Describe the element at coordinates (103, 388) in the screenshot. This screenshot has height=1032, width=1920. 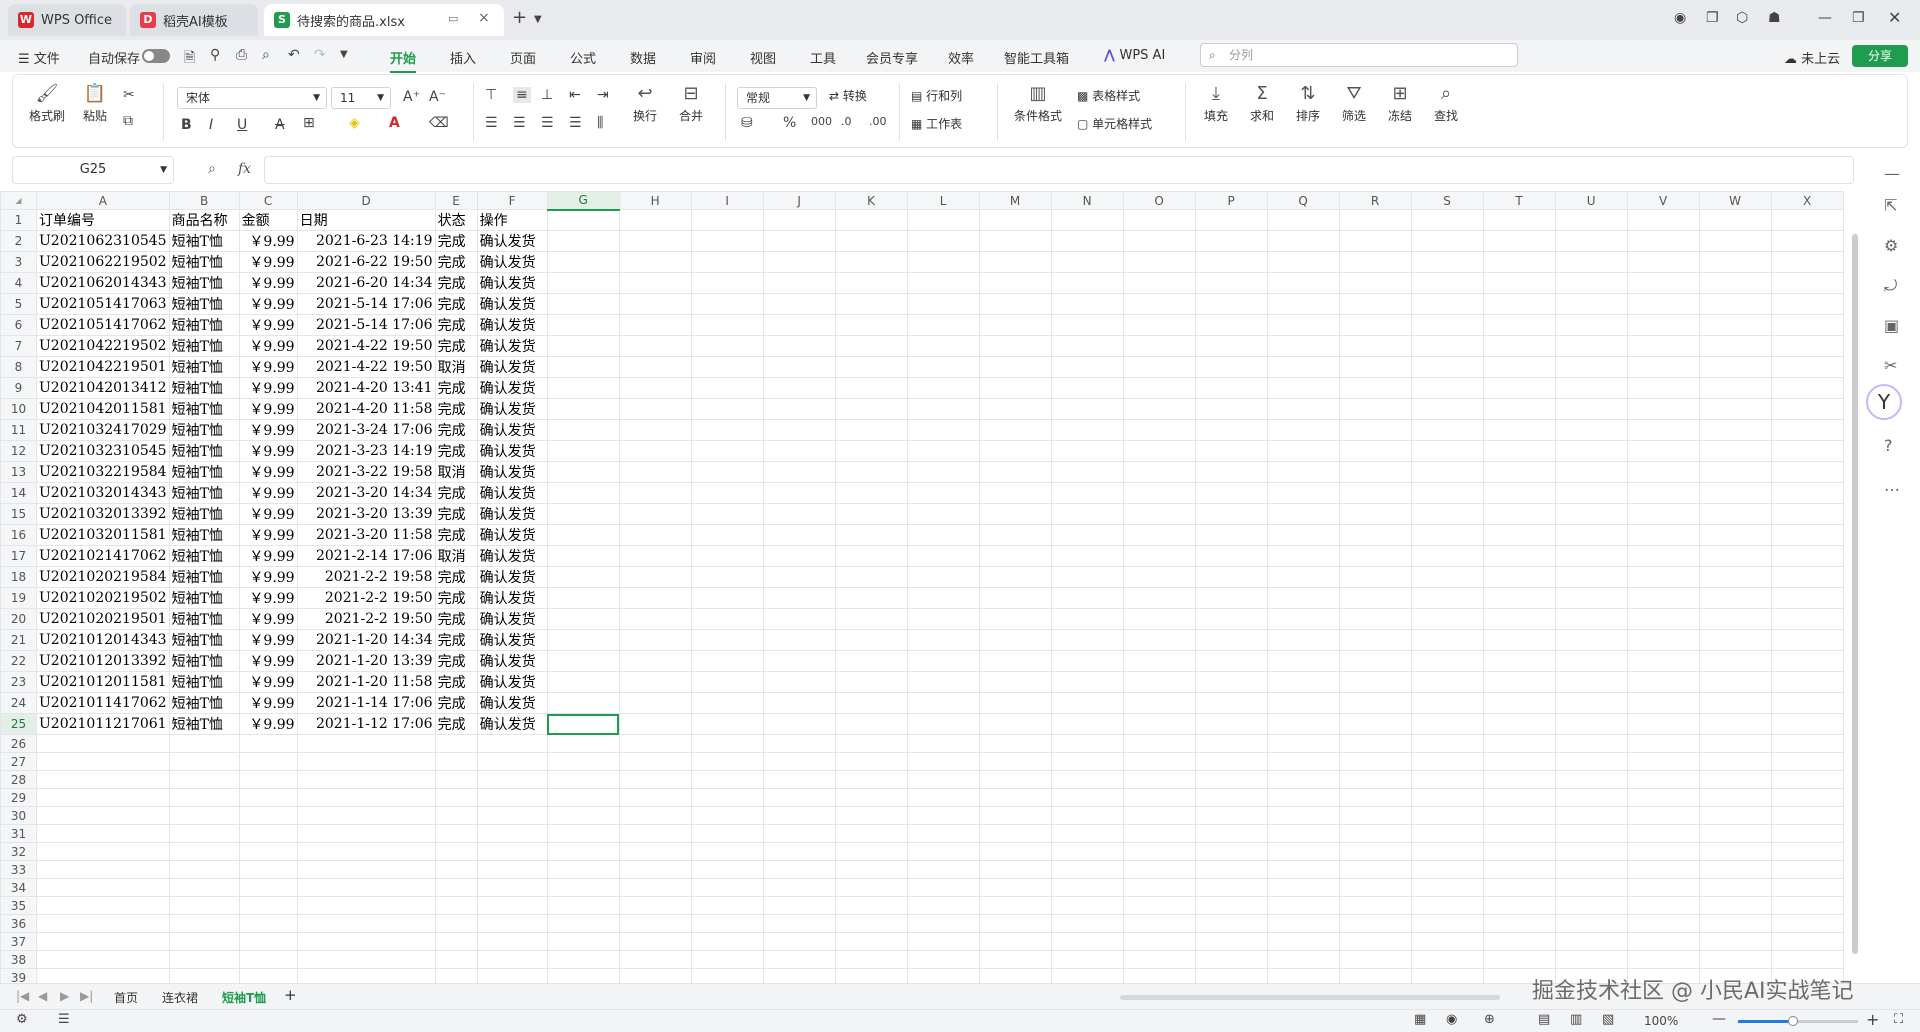
I see `cell: U2021042013412` at that location.